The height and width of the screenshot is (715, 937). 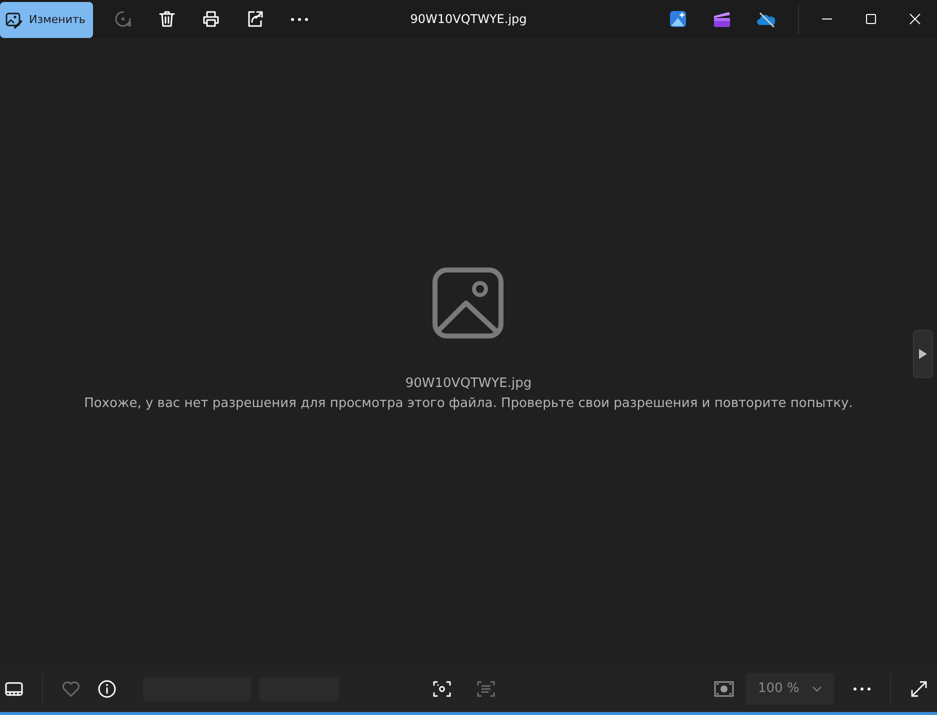 What do you see at coordinates (790, 688) in the screenshot?
I see `zoom-dropdown: 100 %` at bounding box center [790, 688].